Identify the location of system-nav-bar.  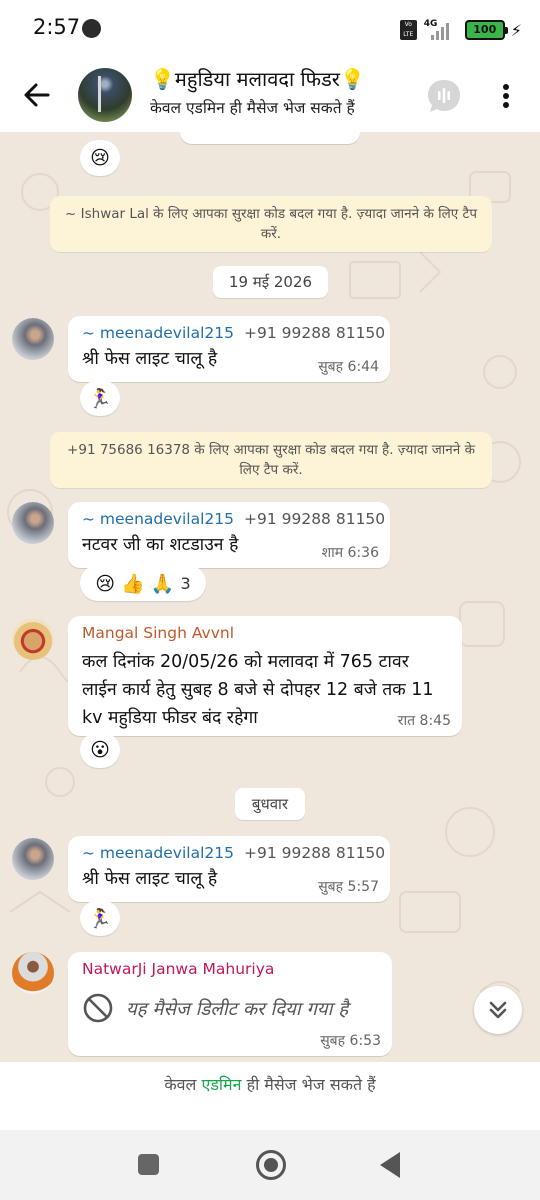
(270, 1165).